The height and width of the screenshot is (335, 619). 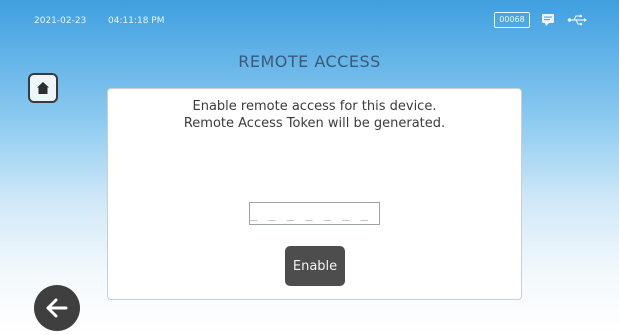 I want to click on page-title: REMOTE ACCESS, so click(x=309, y=61).